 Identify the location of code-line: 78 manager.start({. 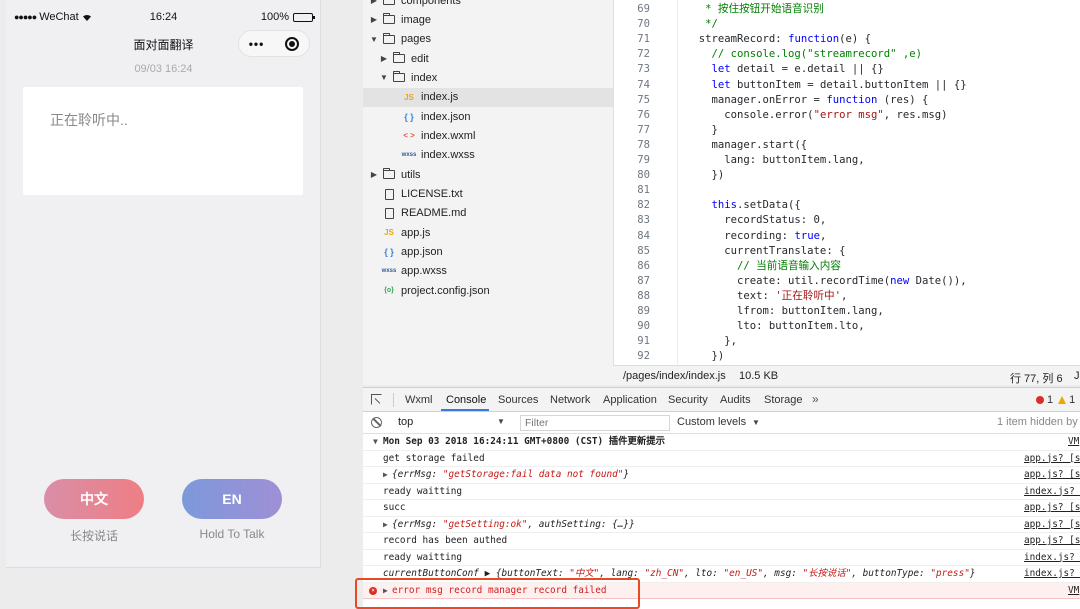
(847, 145).